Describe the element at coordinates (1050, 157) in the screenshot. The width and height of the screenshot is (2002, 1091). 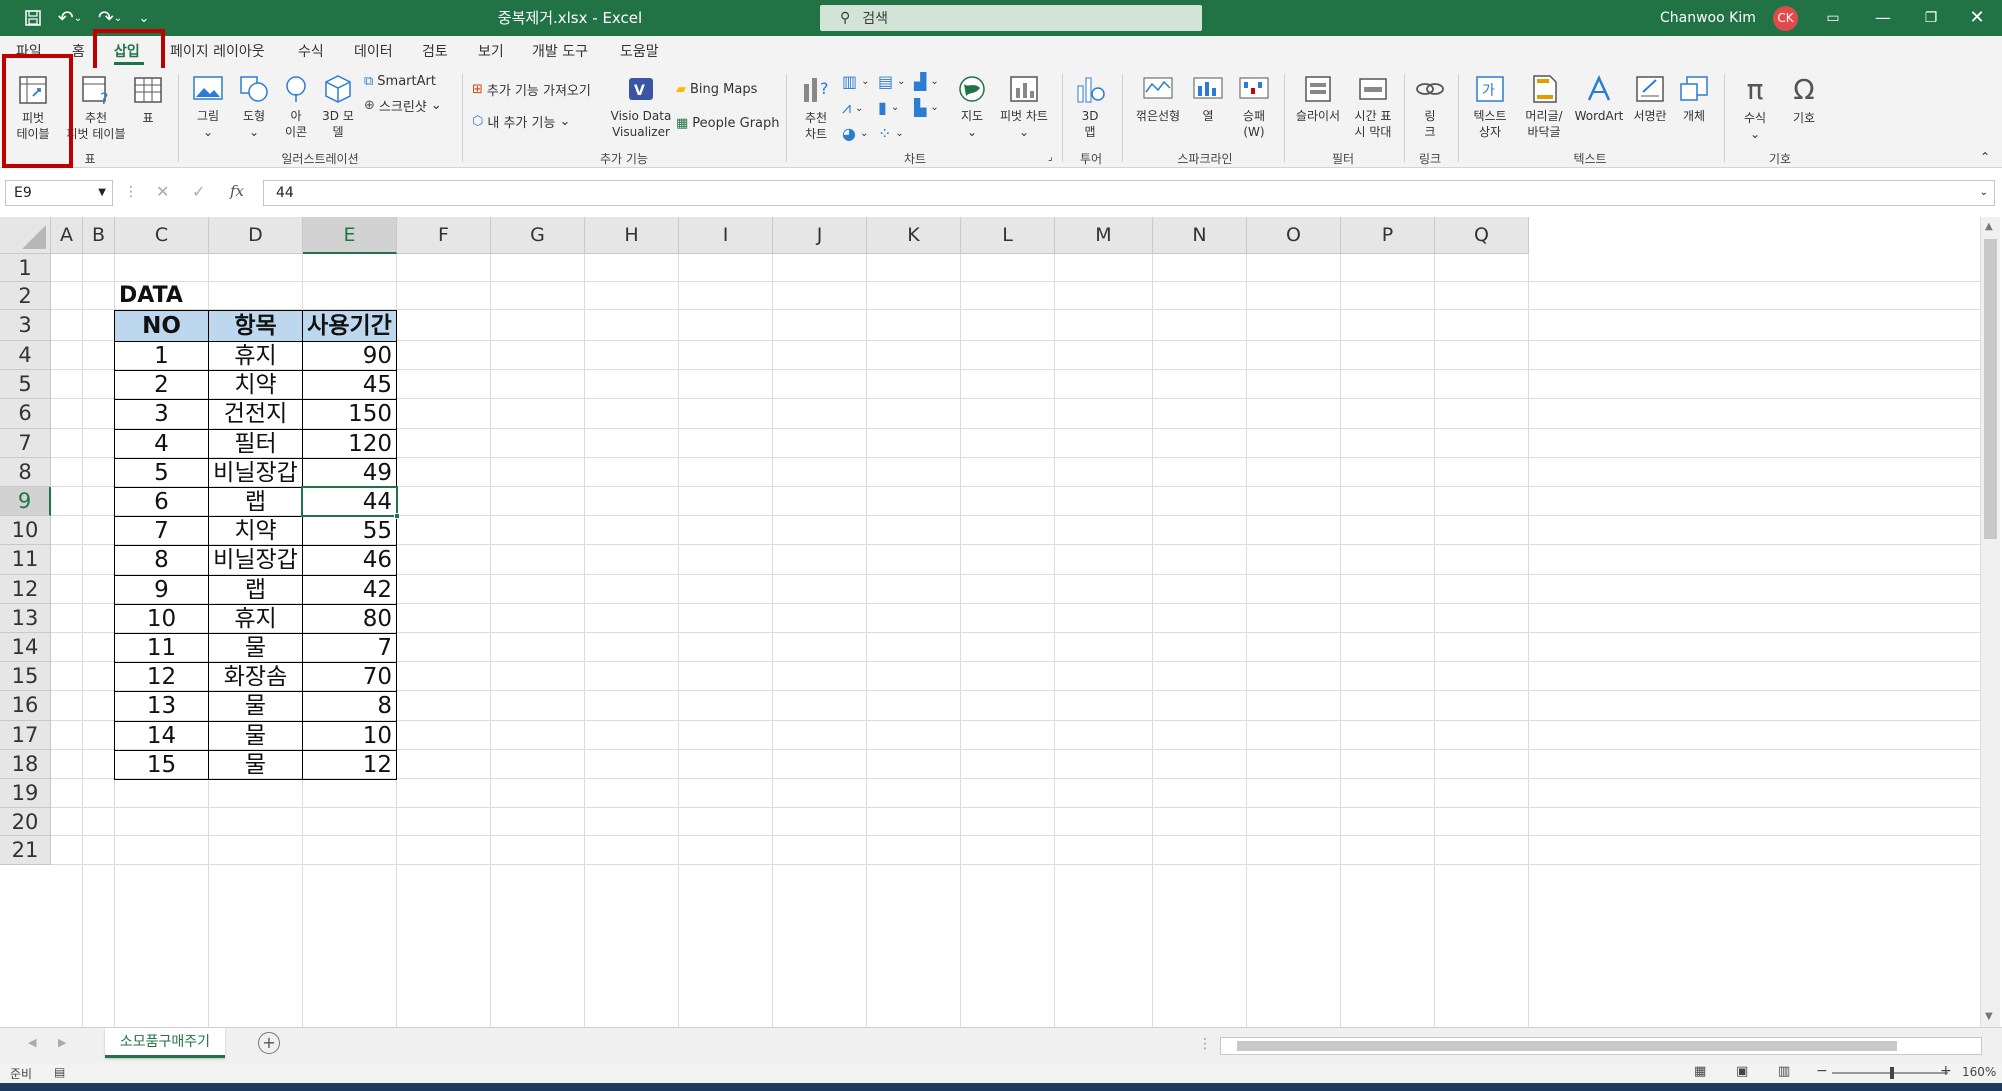
I see `chart-dialog-launcher-icon: ⌟` at that location.